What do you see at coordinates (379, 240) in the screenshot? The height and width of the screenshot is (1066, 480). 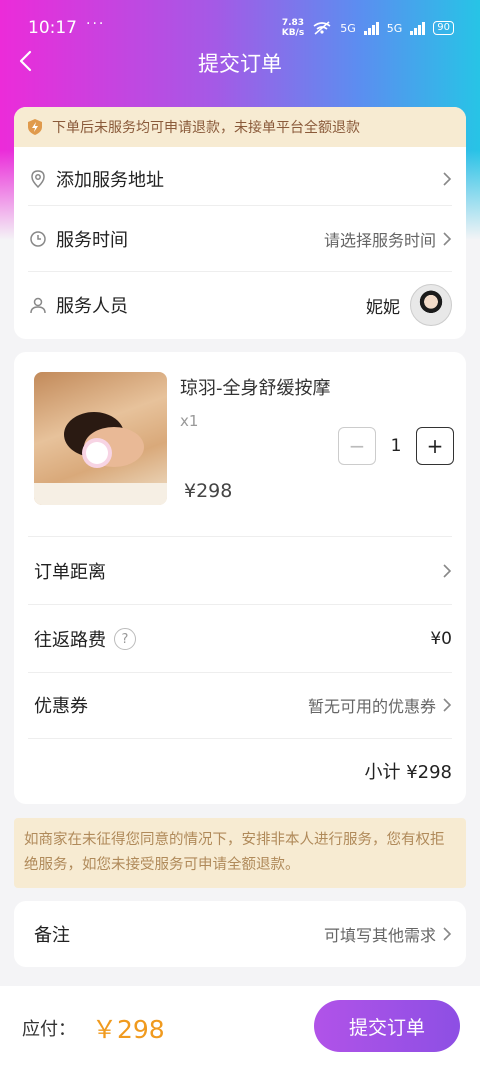 I see `service-time-placeholder: 请选择服务时间` at bounding box center [379, 240].